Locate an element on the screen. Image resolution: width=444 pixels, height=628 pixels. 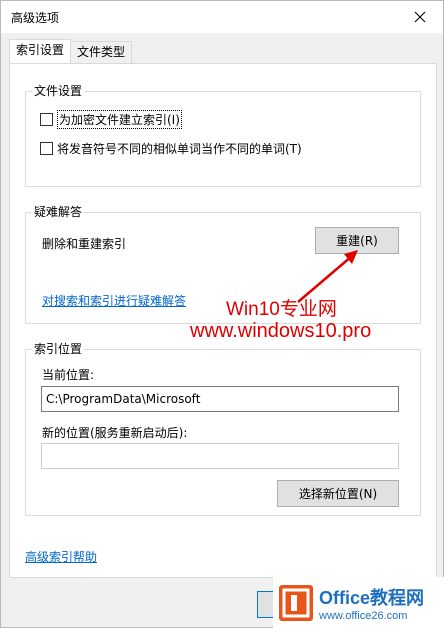
diacritics-checkbox-row: 将发音符号不同的相似单词当作不同的单词(T) is located at coordinates (171, 148).